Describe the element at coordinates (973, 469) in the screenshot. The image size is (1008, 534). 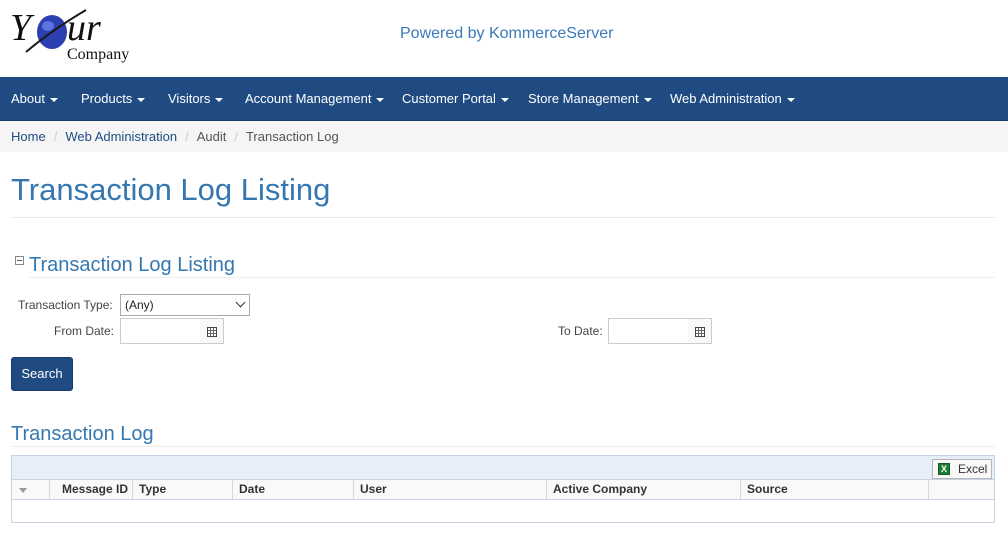
I see `excel-label: Excel` at that location.